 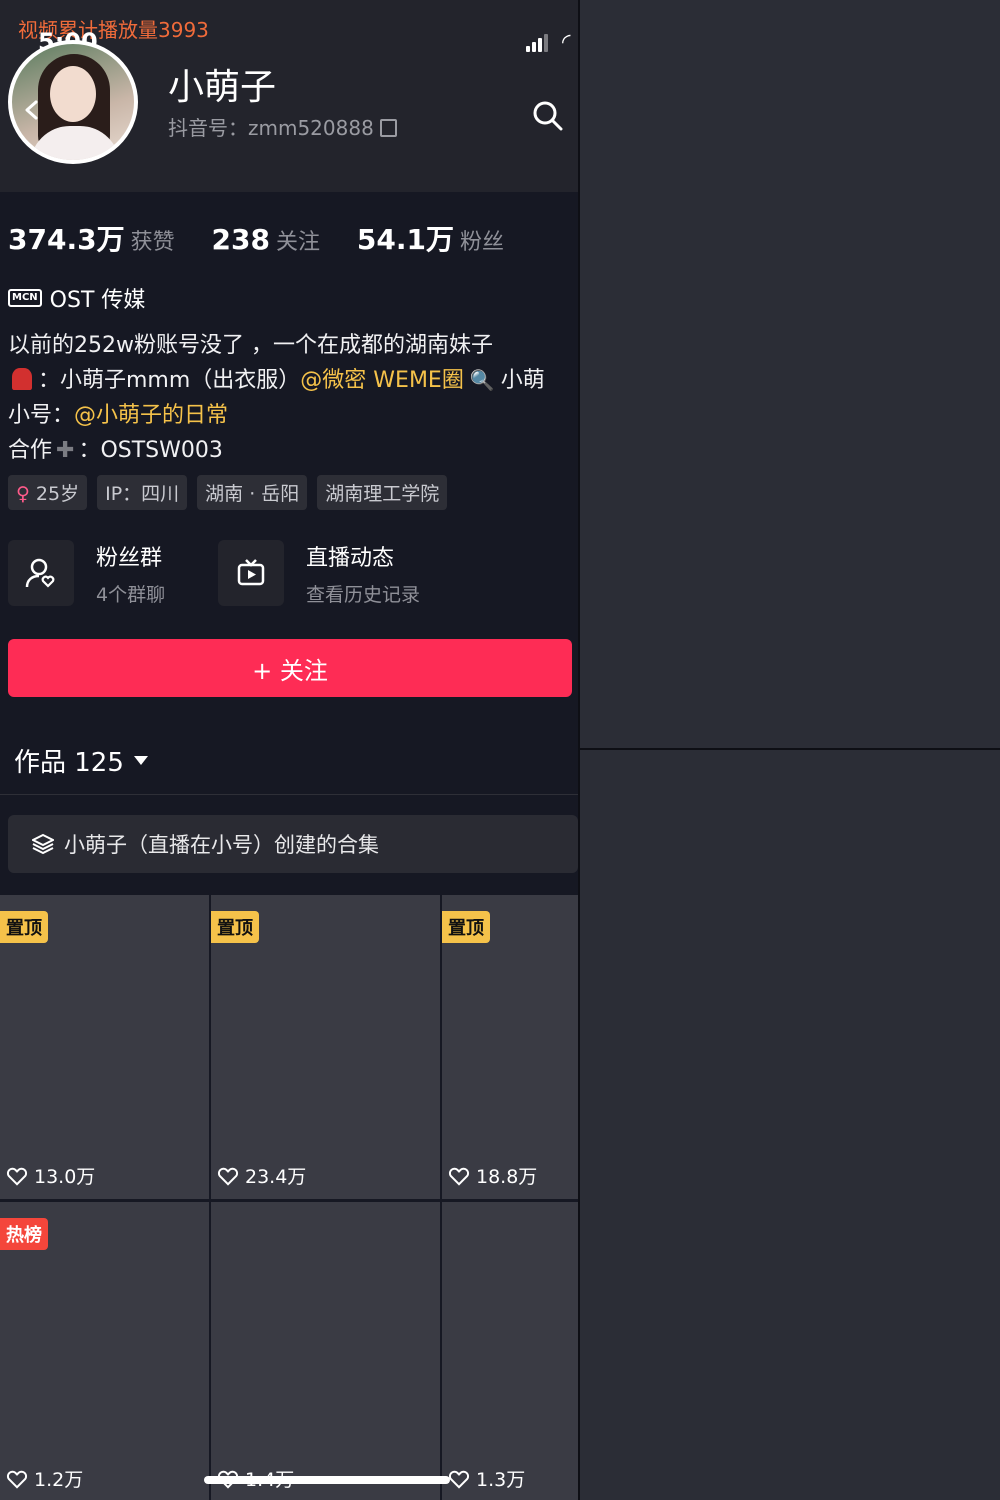 What do you see at coordinates (115, 450) in the screenshot?
I see `bio-line-4: 合作 ✚ ：OSTSW003` at bounding box center [115, 450].